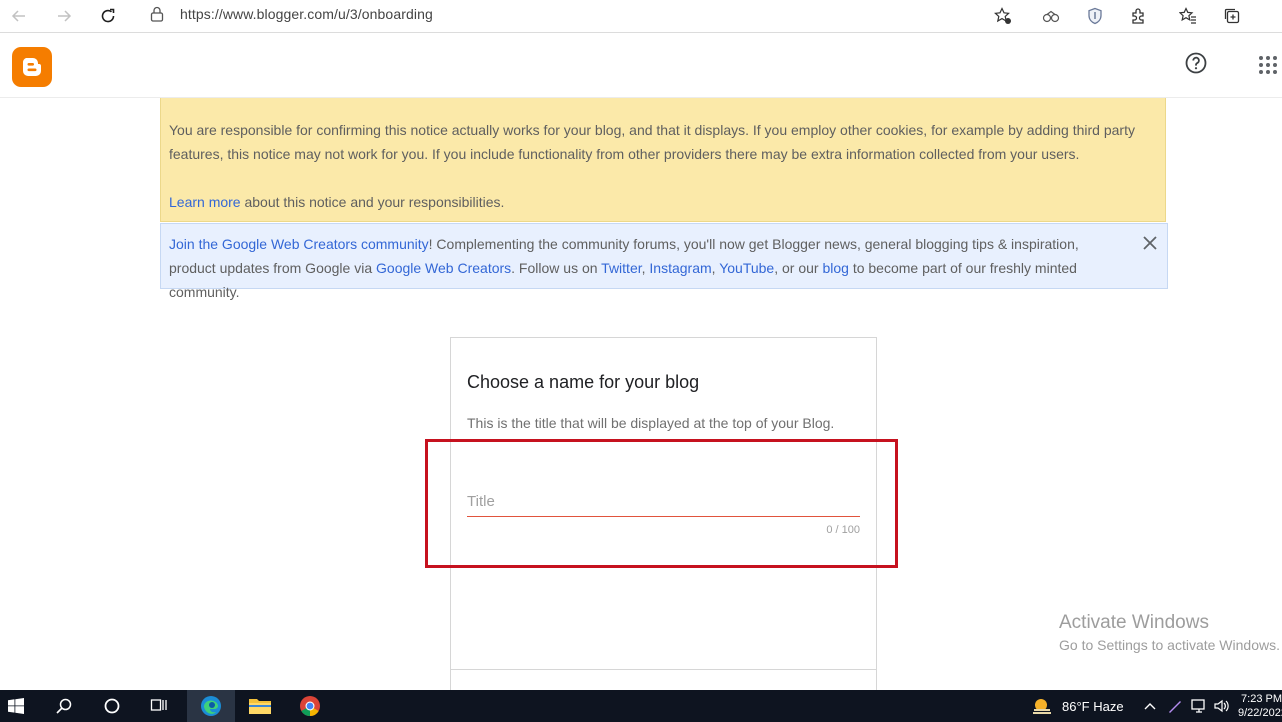  I want to click on join-community-link: Join the Google Web Creators community, so click(299, 244).